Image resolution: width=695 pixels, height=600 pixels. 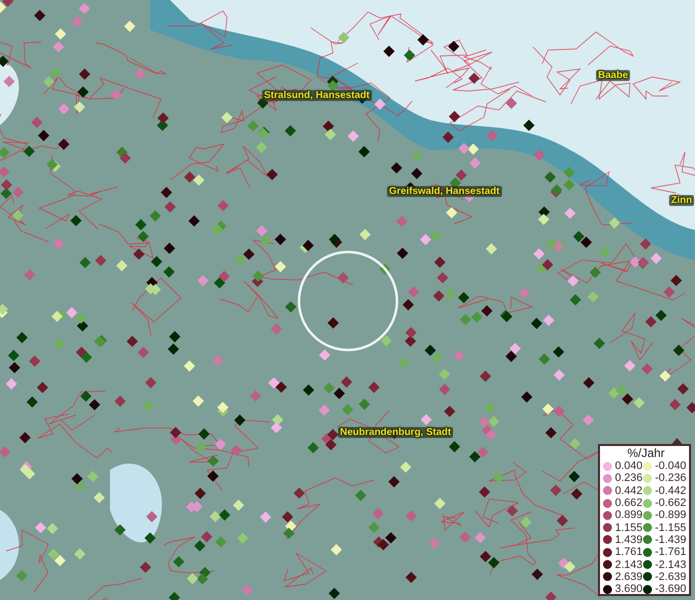 What do you see at coordinates (629, 576) in the screenshot?
I see `legend-label: 2.639` at bounding box center [629, 576].